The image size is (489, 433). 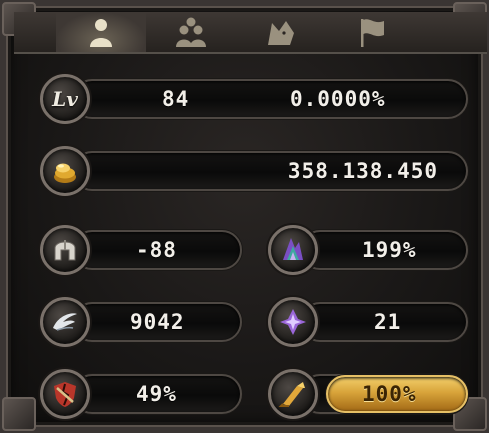 I want to click on party-silhouette-icon, so click(x=191, y=32).